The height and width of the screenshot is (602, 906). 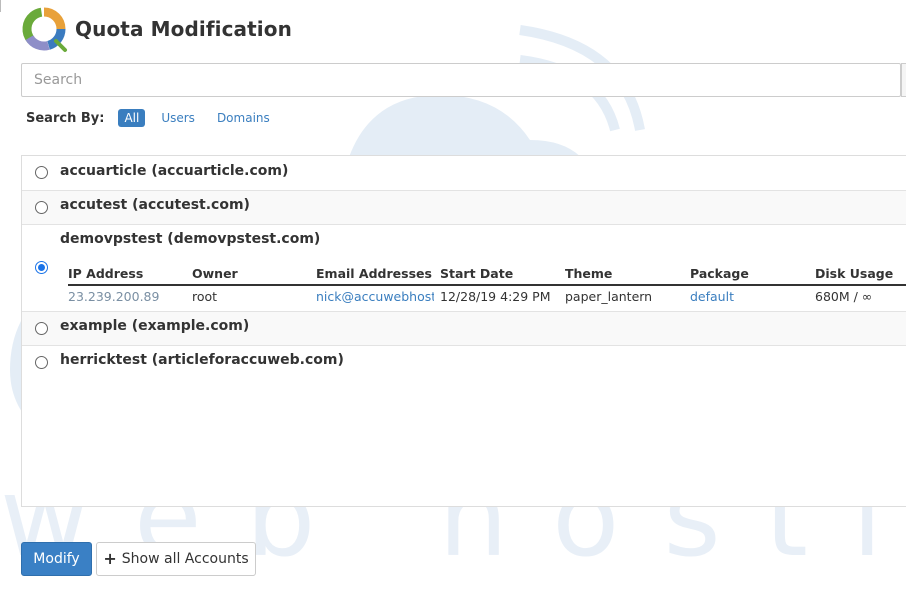 I want to click on cell-package-link: default, so click(x=712, y=296).